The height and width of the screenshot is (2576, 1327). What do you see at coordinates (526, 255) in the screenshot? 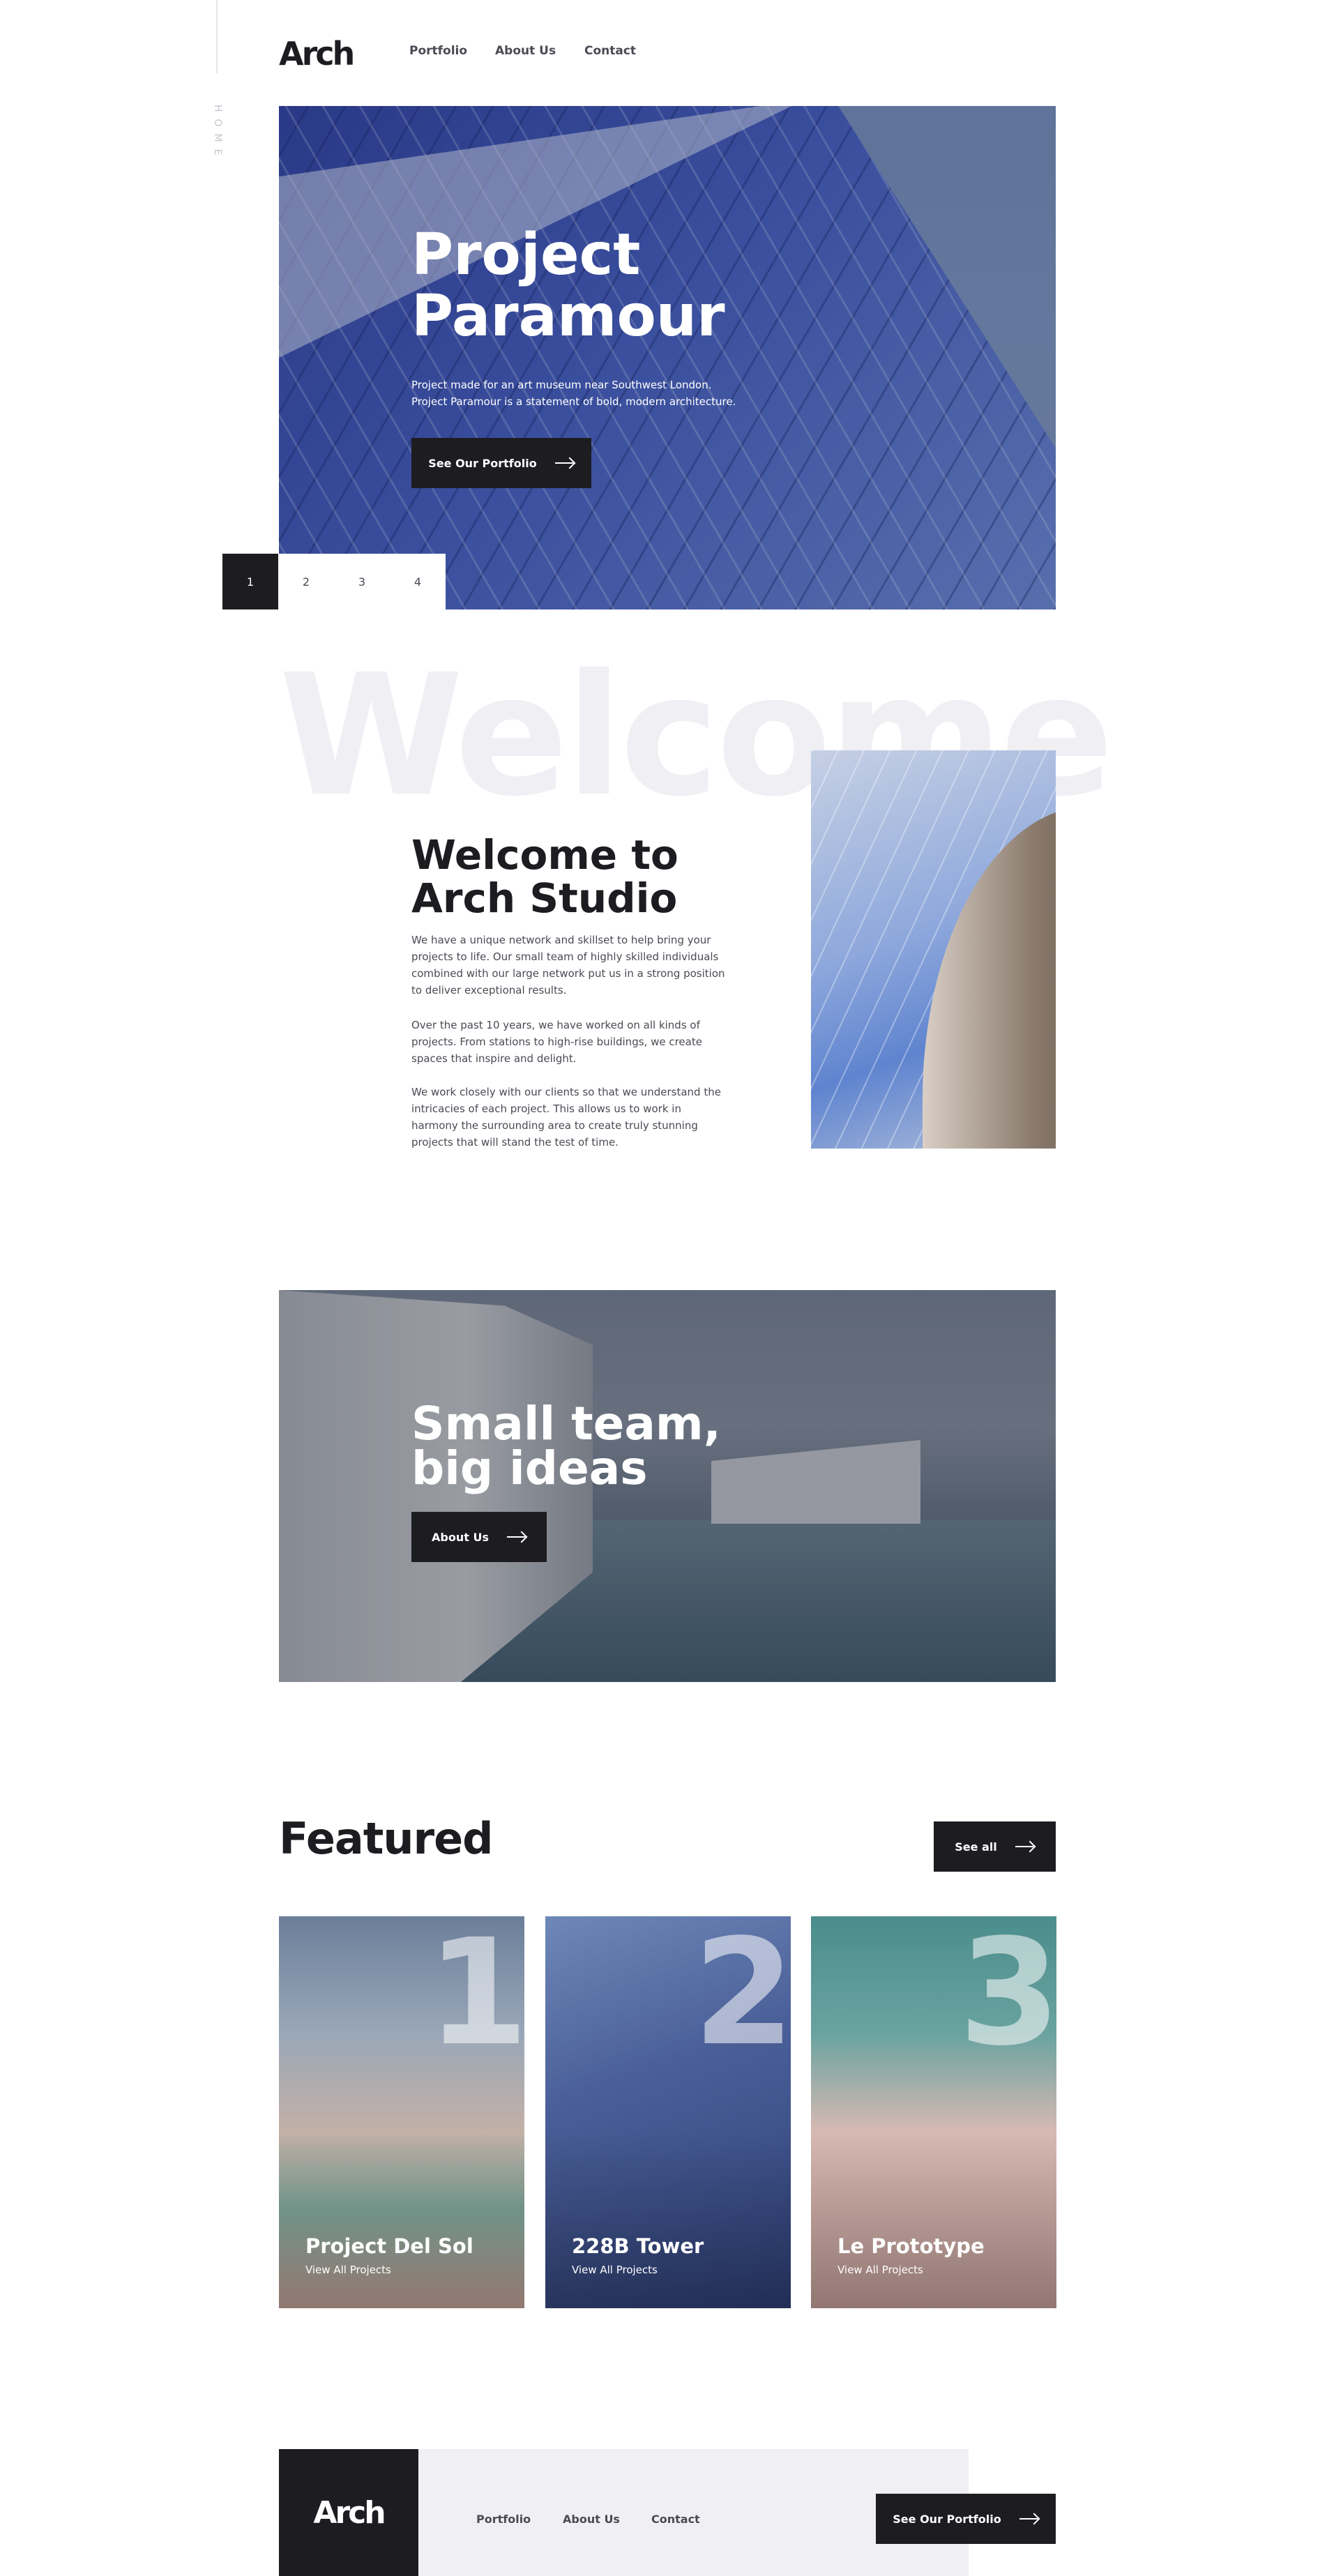
I see `hero-title-line-1: Project` at bounding box center [526, 255].